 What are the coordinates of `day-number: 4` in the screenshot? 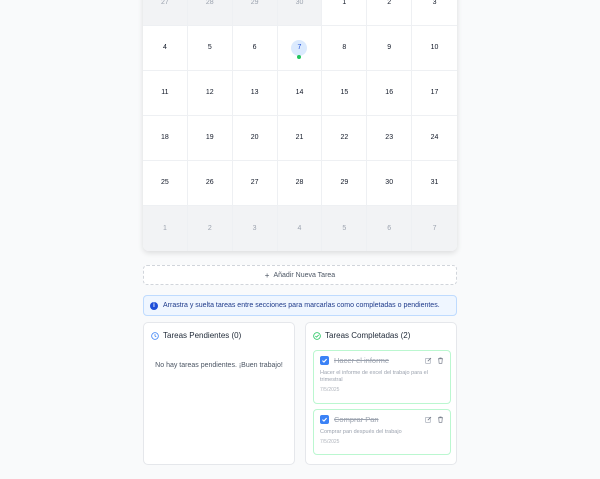 It's located at (164, 47).